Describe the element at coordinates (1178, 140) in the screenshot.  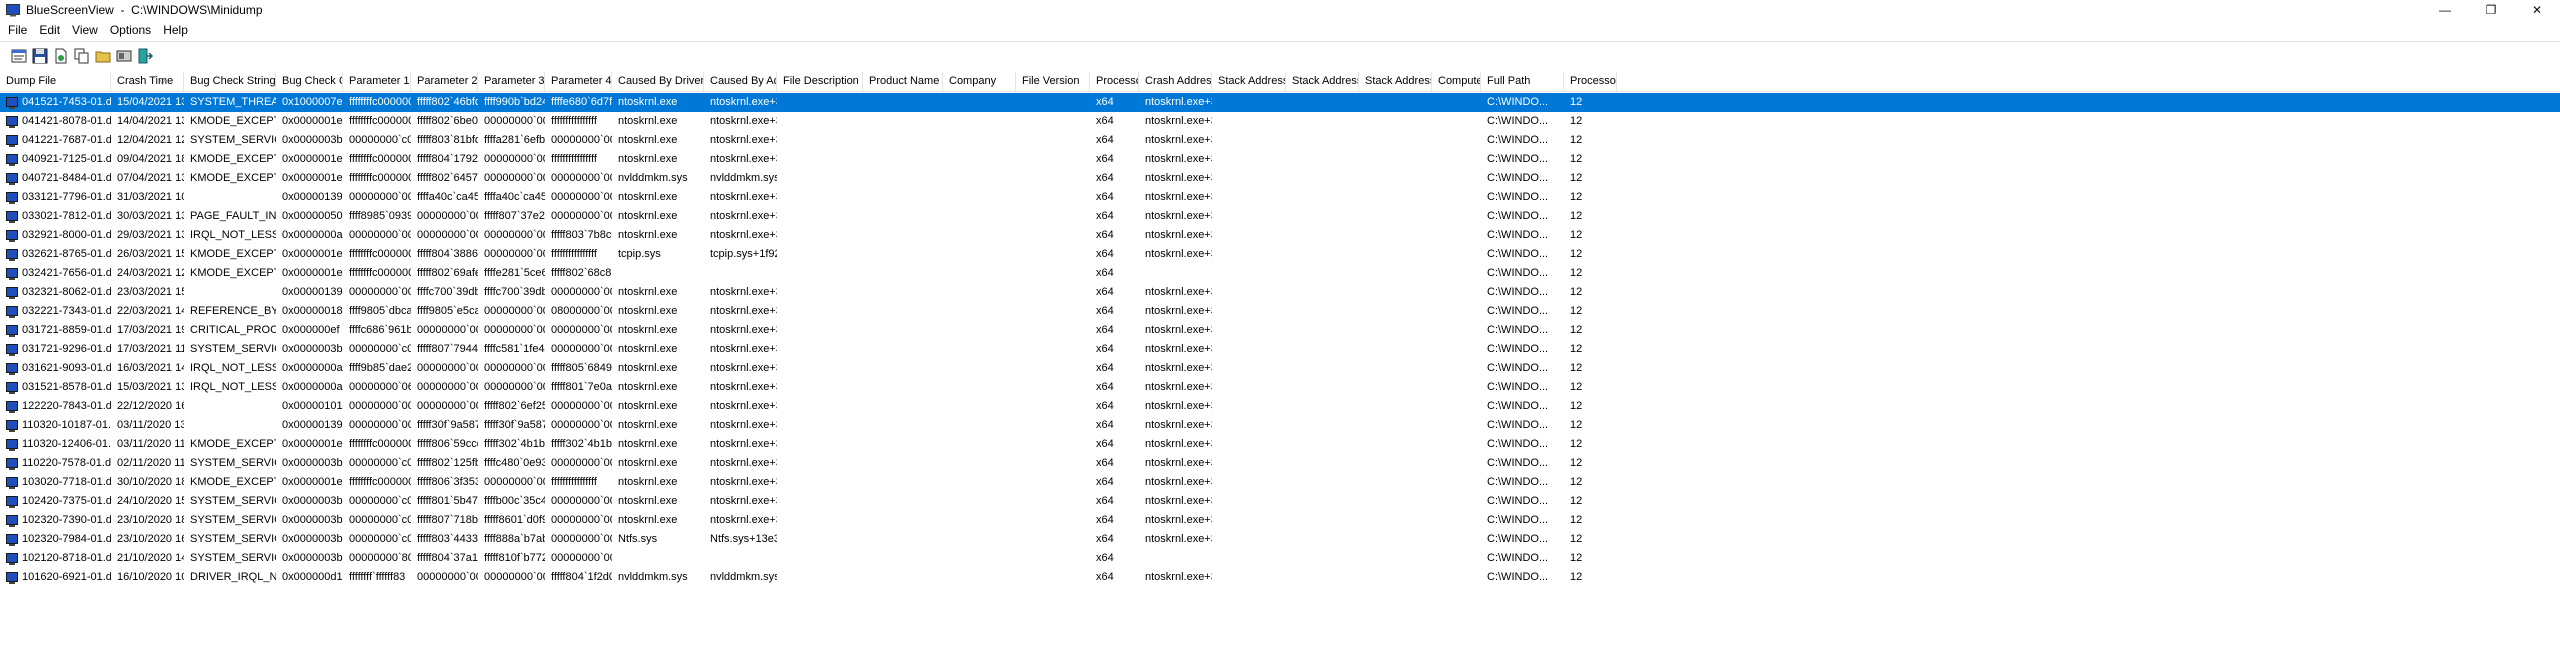
I see `cell-crash-address: ntoskrnl.exe+3f5c50` at that location.